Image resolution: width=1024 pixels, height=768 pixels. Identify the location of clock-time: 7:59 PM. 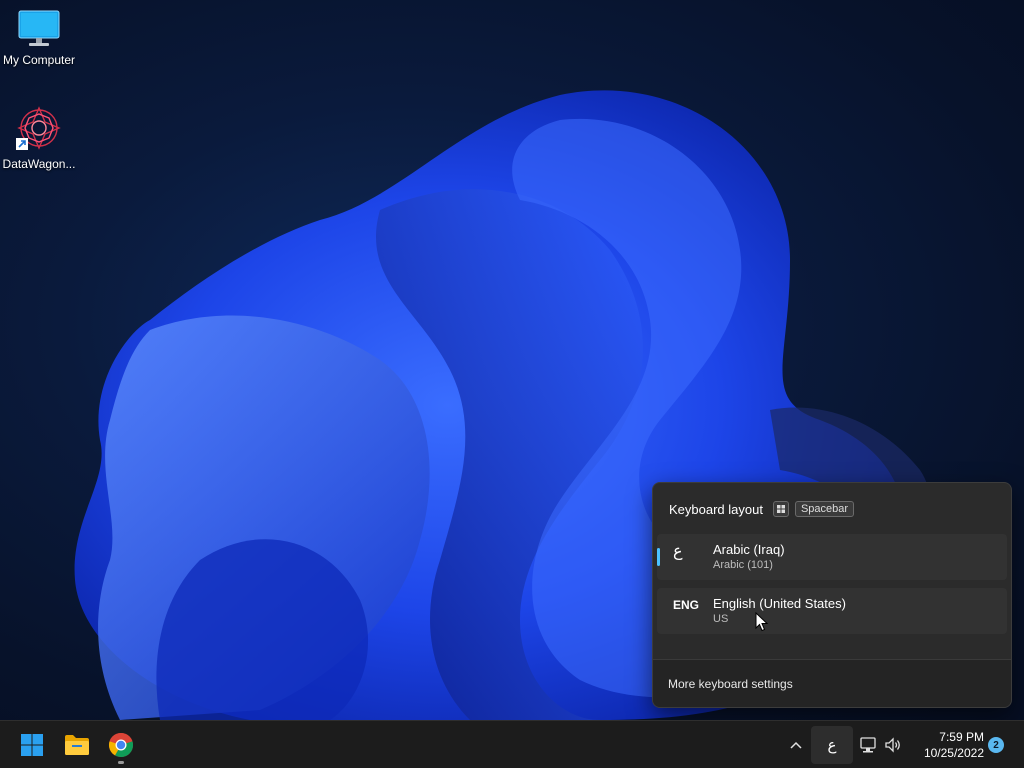
(961, 737).